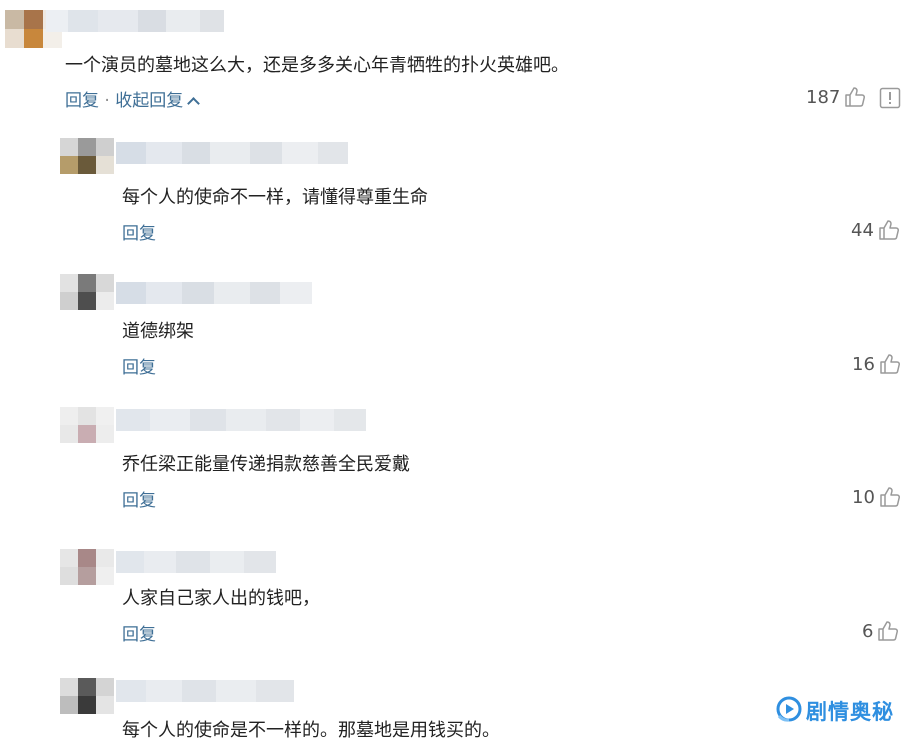 This screenshot has height=743, width=922. What do you see at coordinates (194, 103) in the screenshot?
I see `chevron-up-icon` at bounding box center [194, 103].